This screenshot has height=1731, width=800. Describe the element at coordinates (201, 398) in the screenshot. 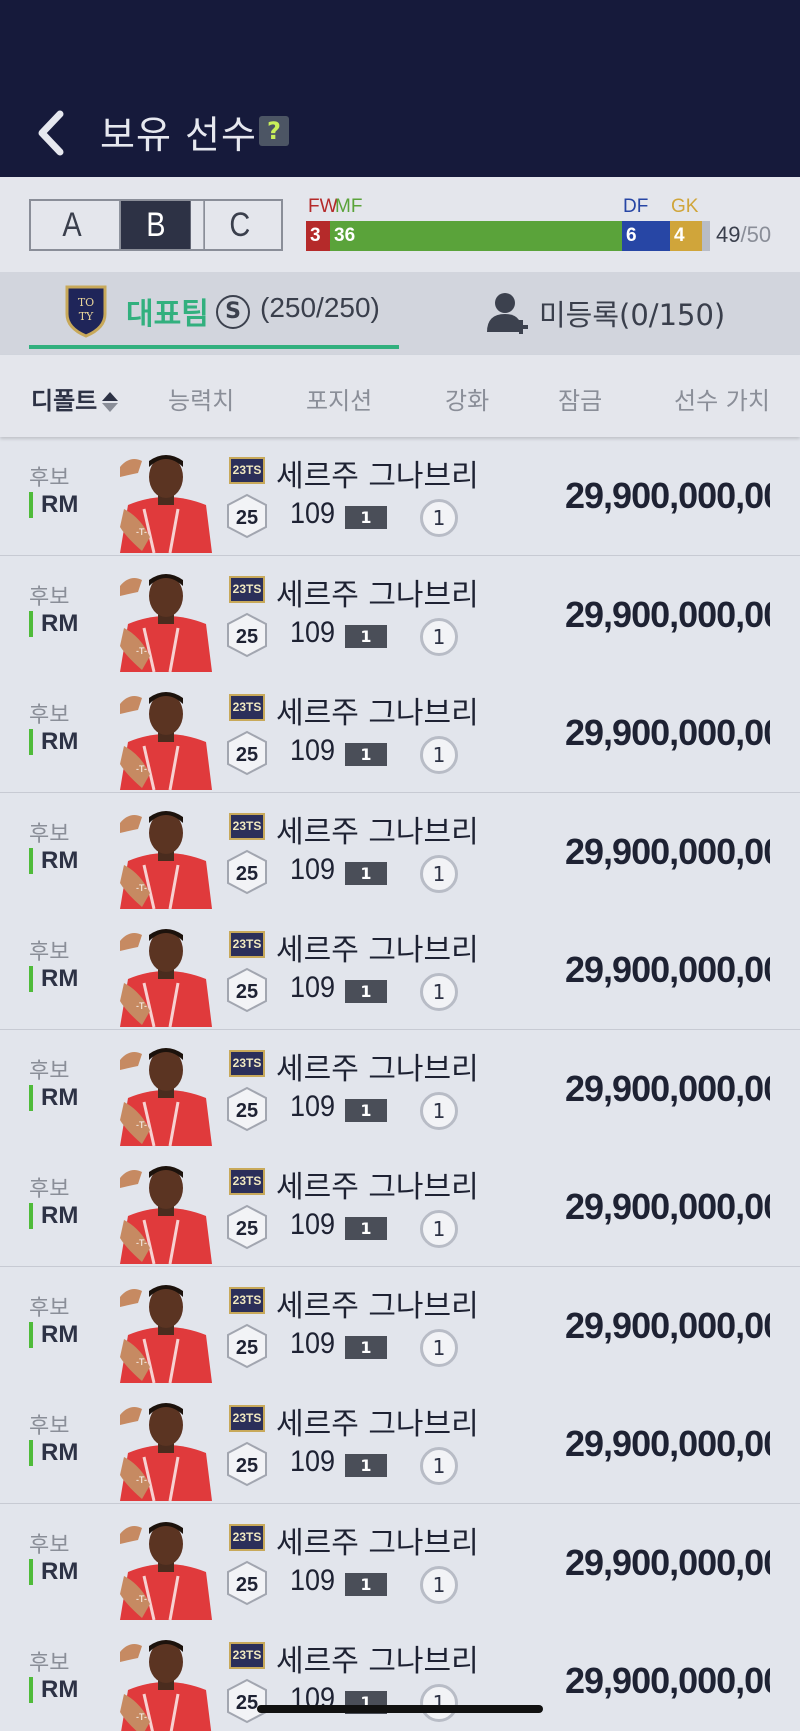

I see `sort-ability: 능력치` at that location.